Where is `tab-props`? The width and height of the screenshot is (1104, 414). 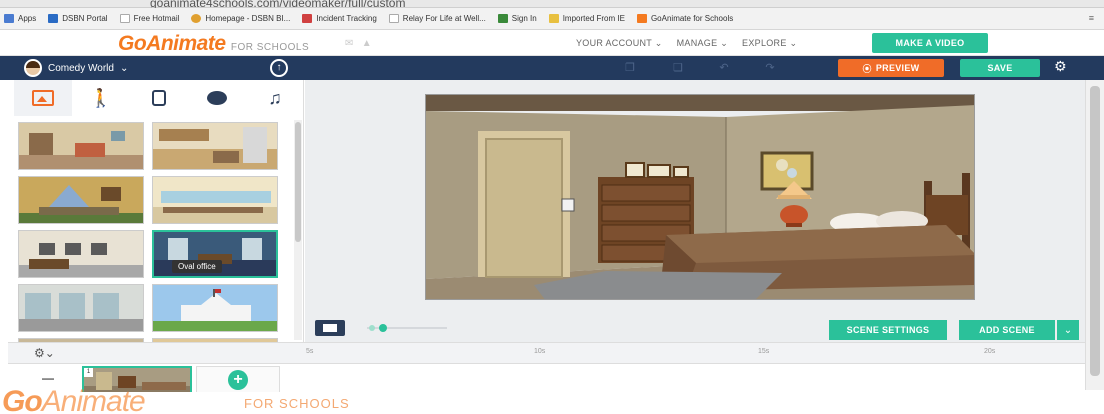 tab-props is located at coordinates (159, 98).